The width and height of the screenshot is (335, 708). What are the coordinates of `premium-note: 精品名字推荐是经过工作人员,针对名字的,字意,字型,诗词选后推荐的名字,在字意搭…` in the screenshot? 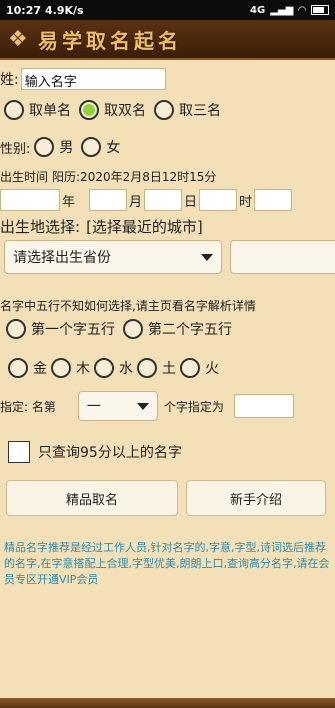 It's located at (167, 563).